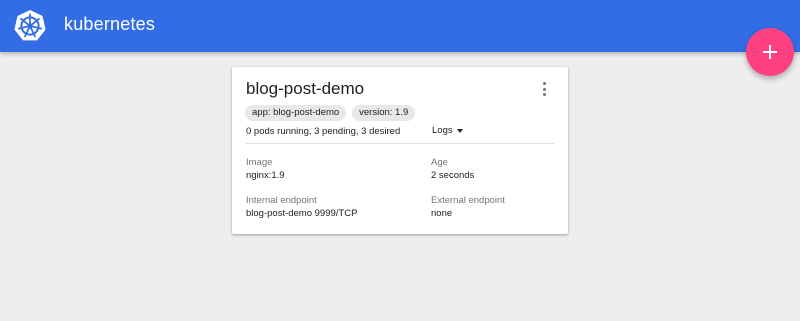 The width and height of the screenshot is (800, 321). Describe the element at coordinates (259, 162) in the screenshot. I see `image-label: Image` at that location.